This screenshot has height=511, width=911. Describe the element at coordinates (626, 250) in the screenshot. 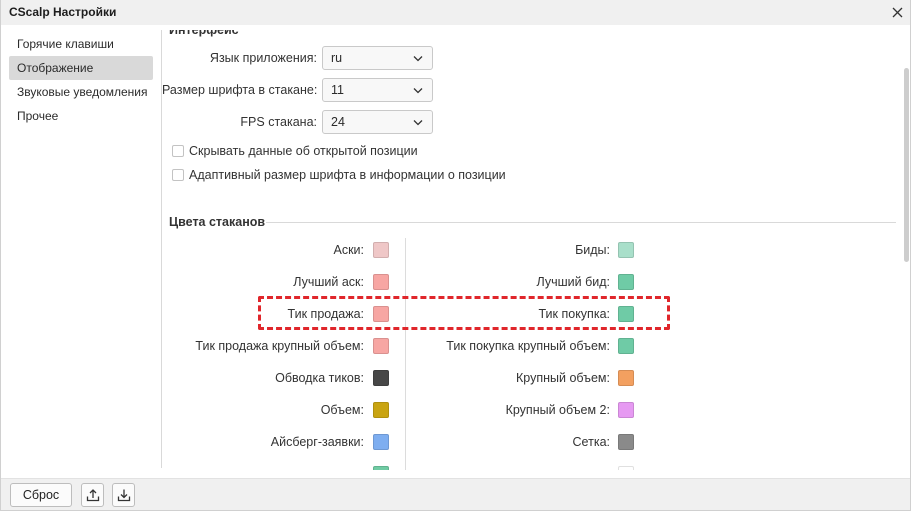

I see `color-swatch-bids` at that location.